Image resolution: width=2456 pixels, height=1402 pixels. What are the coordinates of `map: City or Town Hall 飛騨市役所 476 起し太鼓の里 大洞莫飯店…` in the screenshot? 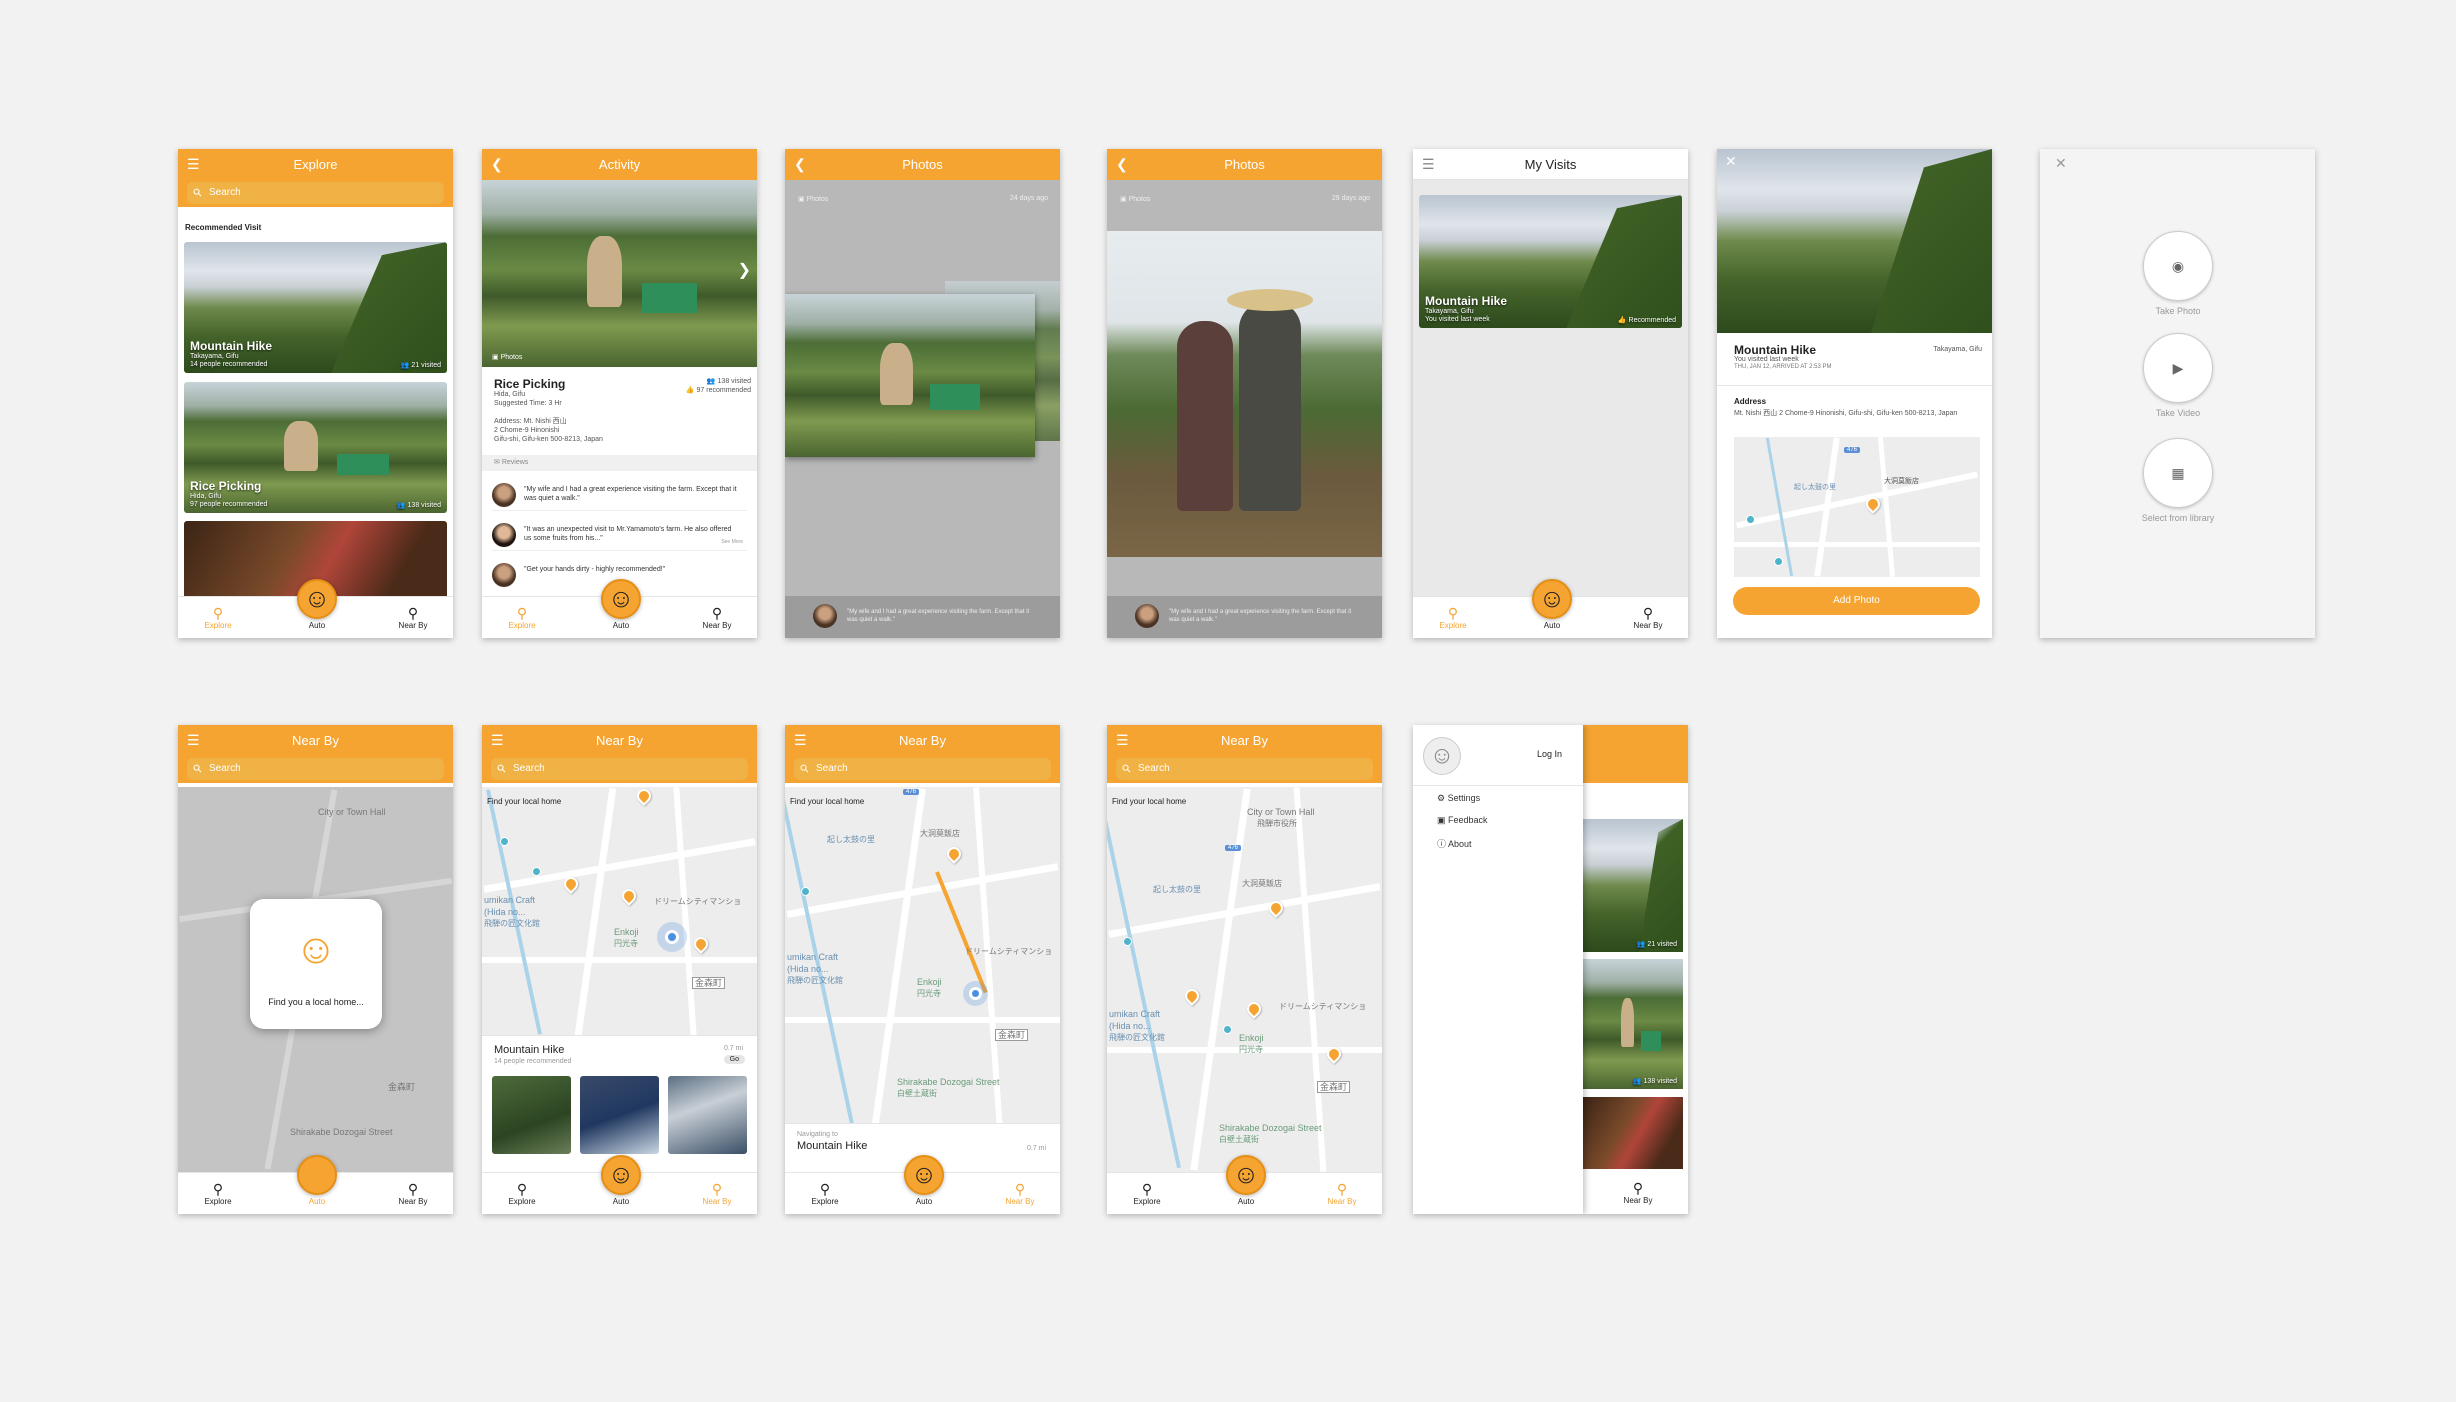 It's located at (1244, 979).